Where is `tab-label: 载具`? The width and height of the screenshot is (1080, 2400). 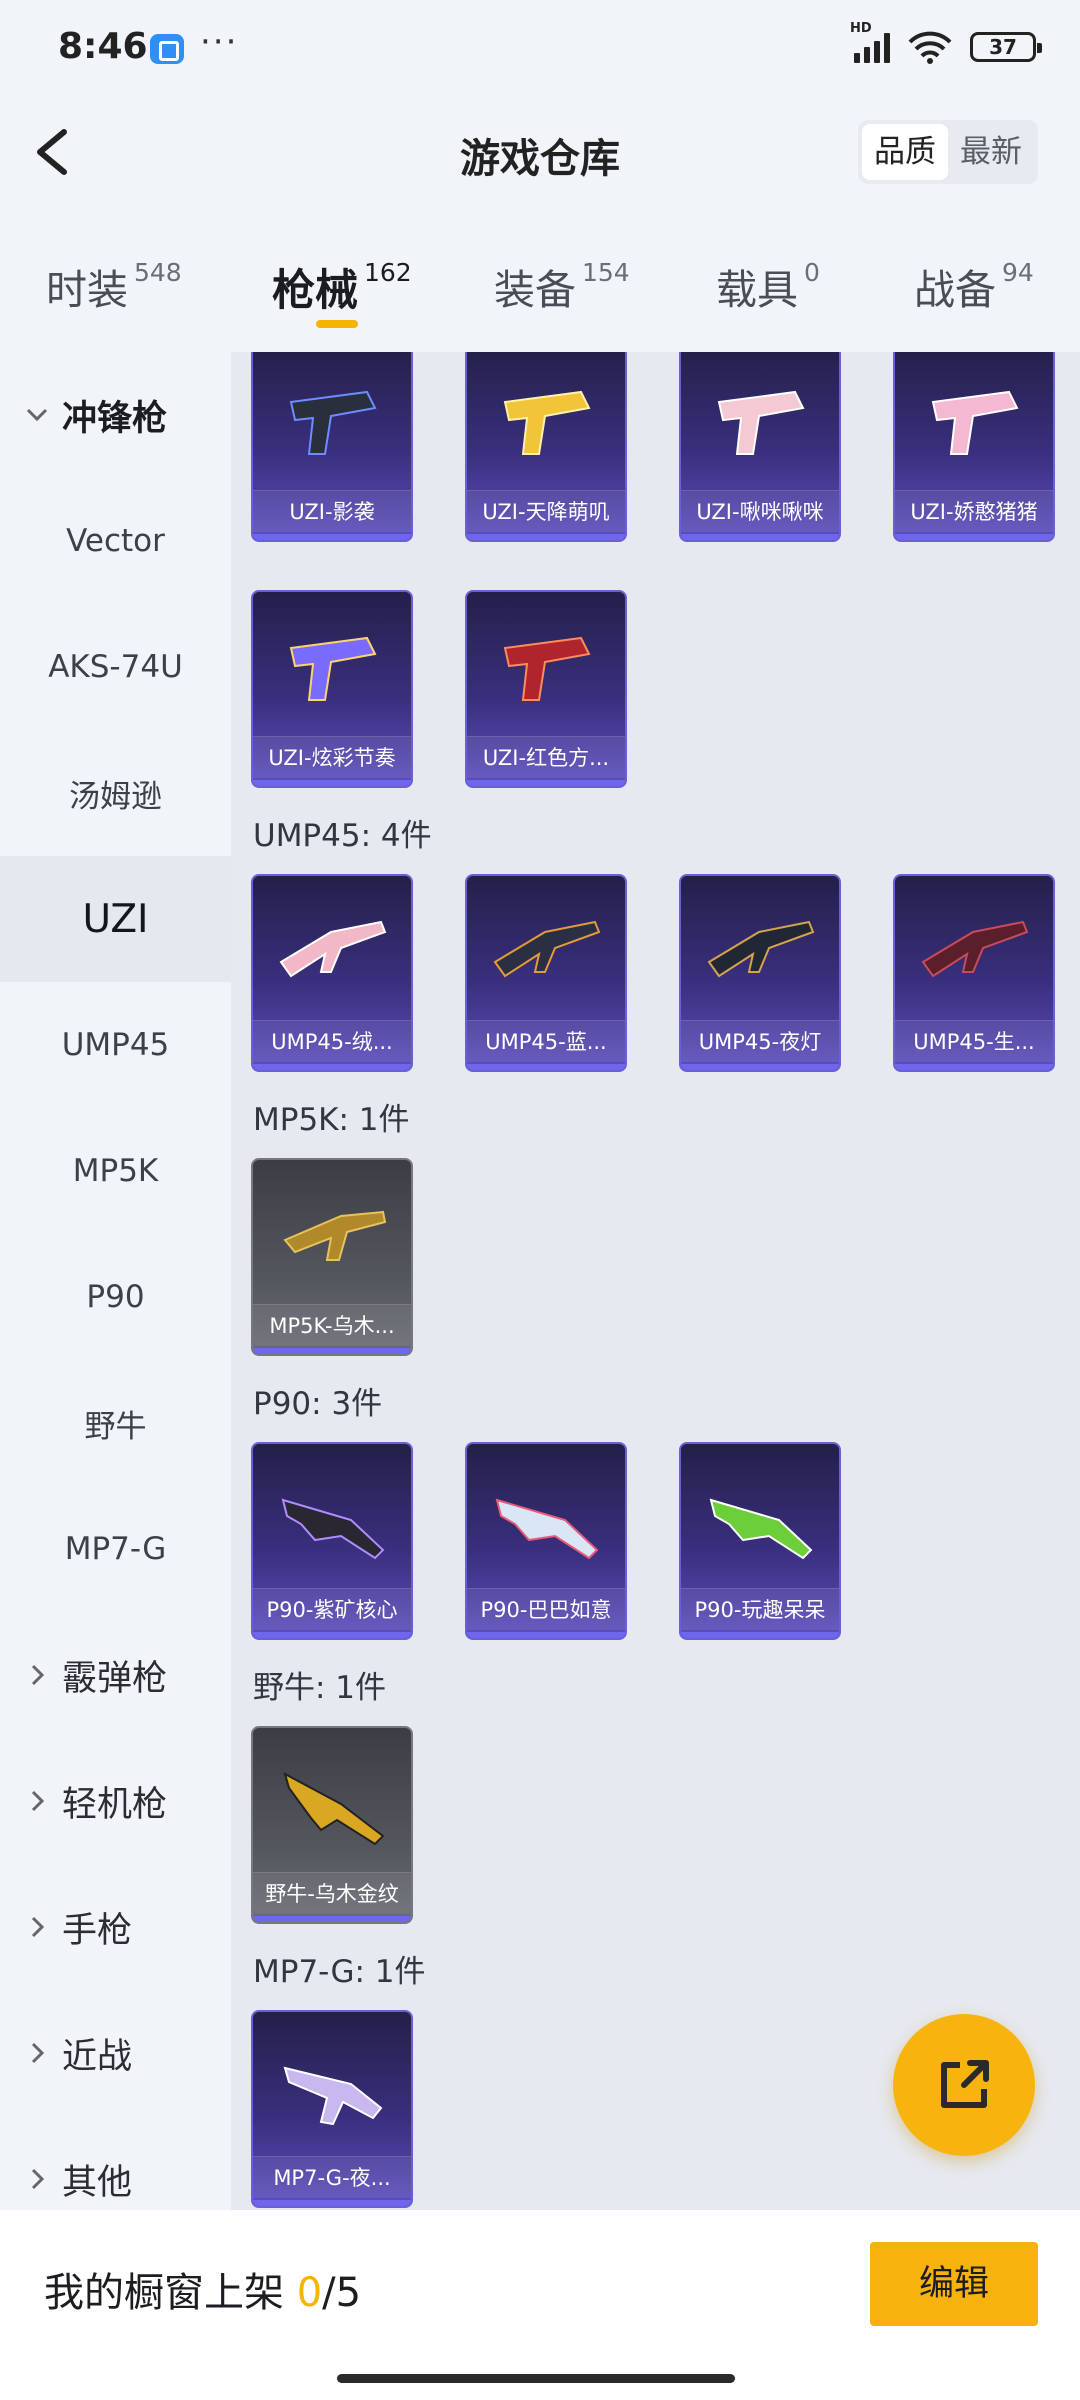 tab-label: 载具 is located at coordinates (757, 290).